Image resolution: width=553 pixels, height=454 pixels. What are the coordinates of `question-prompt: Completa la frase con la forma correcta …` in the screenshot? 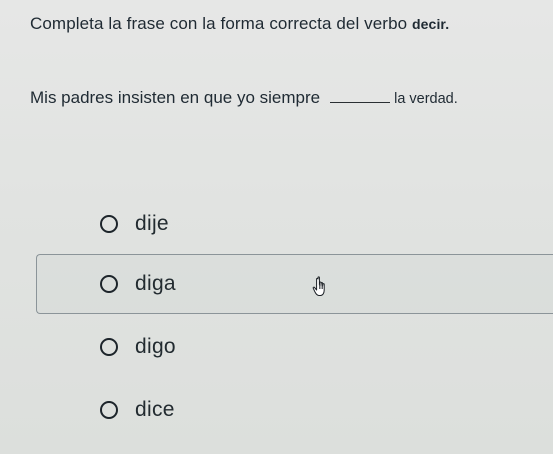 It's located at (285, 24).